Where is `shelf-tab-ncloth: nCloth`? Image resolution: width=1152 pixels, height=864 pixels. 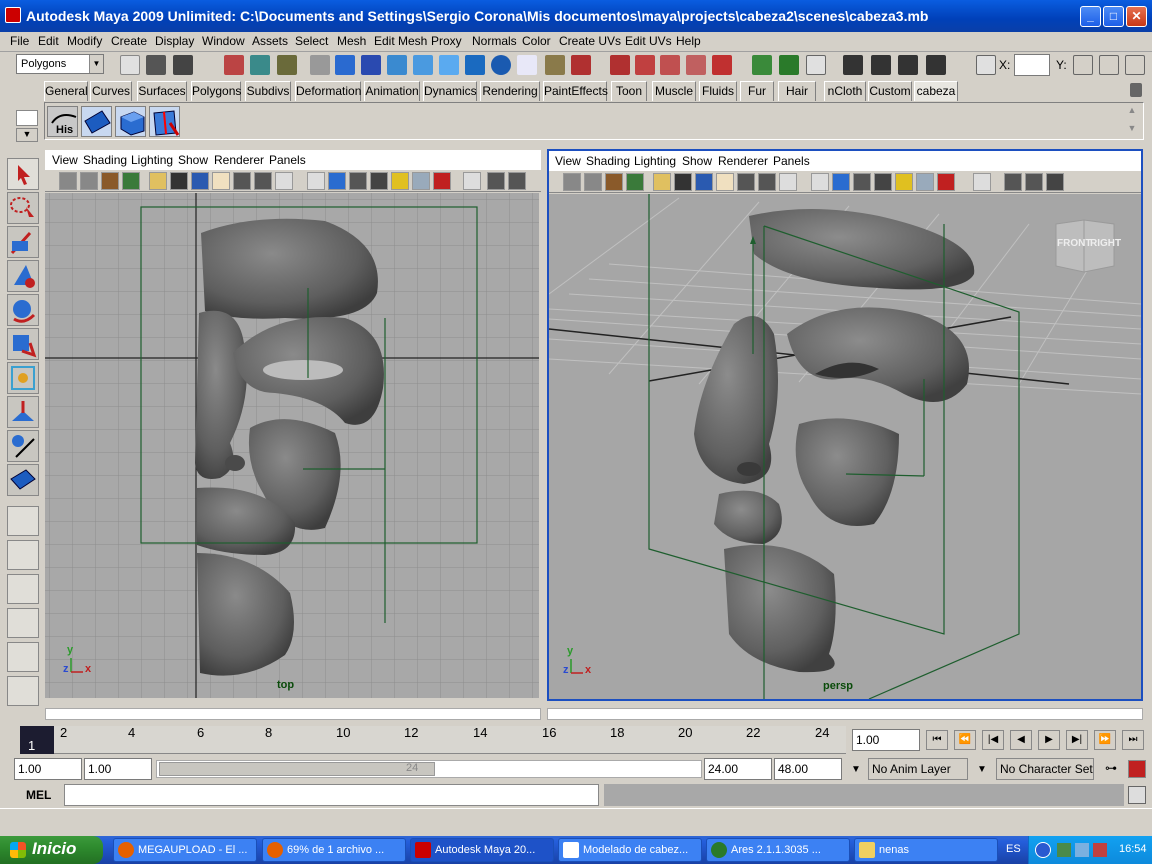 shelf-tab-ncloth: nCloth is located at coordinates (845, 91).